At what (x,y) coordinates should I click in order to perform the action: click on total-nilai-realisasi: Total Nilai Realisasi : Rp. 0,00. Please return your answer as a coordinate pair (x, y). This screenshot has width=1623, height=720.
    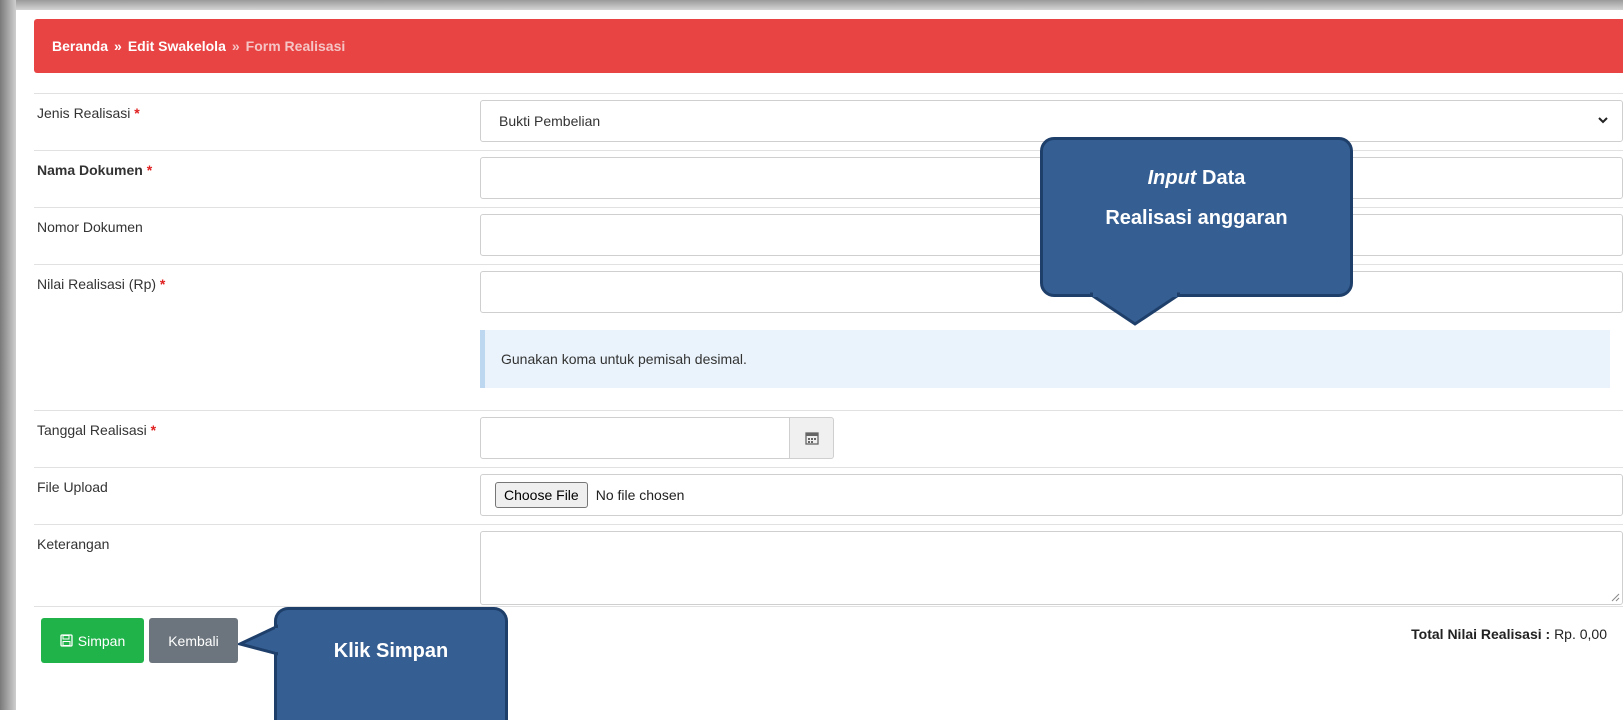
    Looking at the image, I should click on (1509, 634).